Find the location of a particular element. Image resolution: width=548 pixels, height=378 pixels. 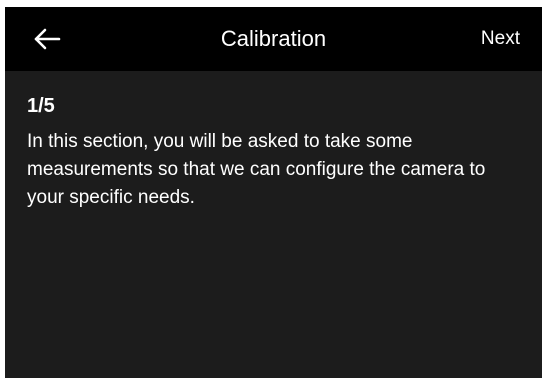

arrow-left-icon is located at coordinates (47, 39).